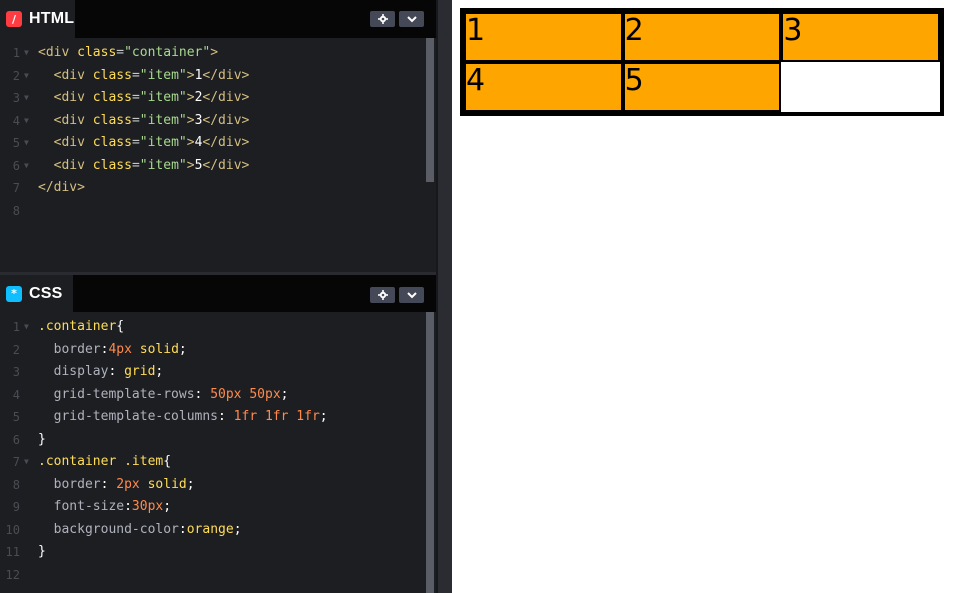 The height and width of the screenshot is (593, 953). I want to click on html-code-line: 3 ▼ <div class="item">2</div>, so click(211, 98).